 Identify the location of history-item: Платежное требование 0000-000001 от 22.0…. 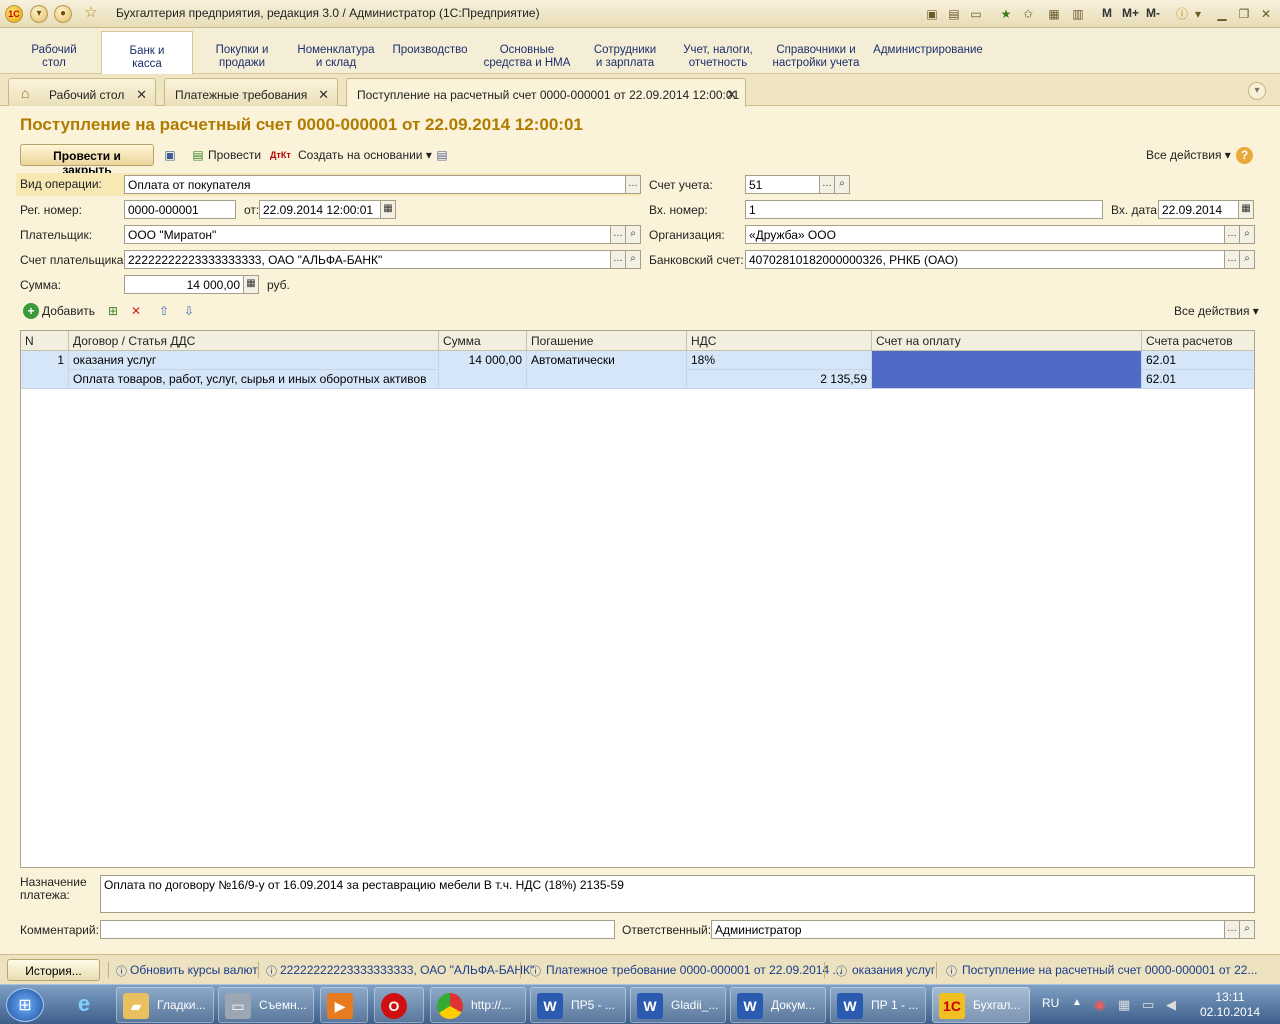
(694, 970).